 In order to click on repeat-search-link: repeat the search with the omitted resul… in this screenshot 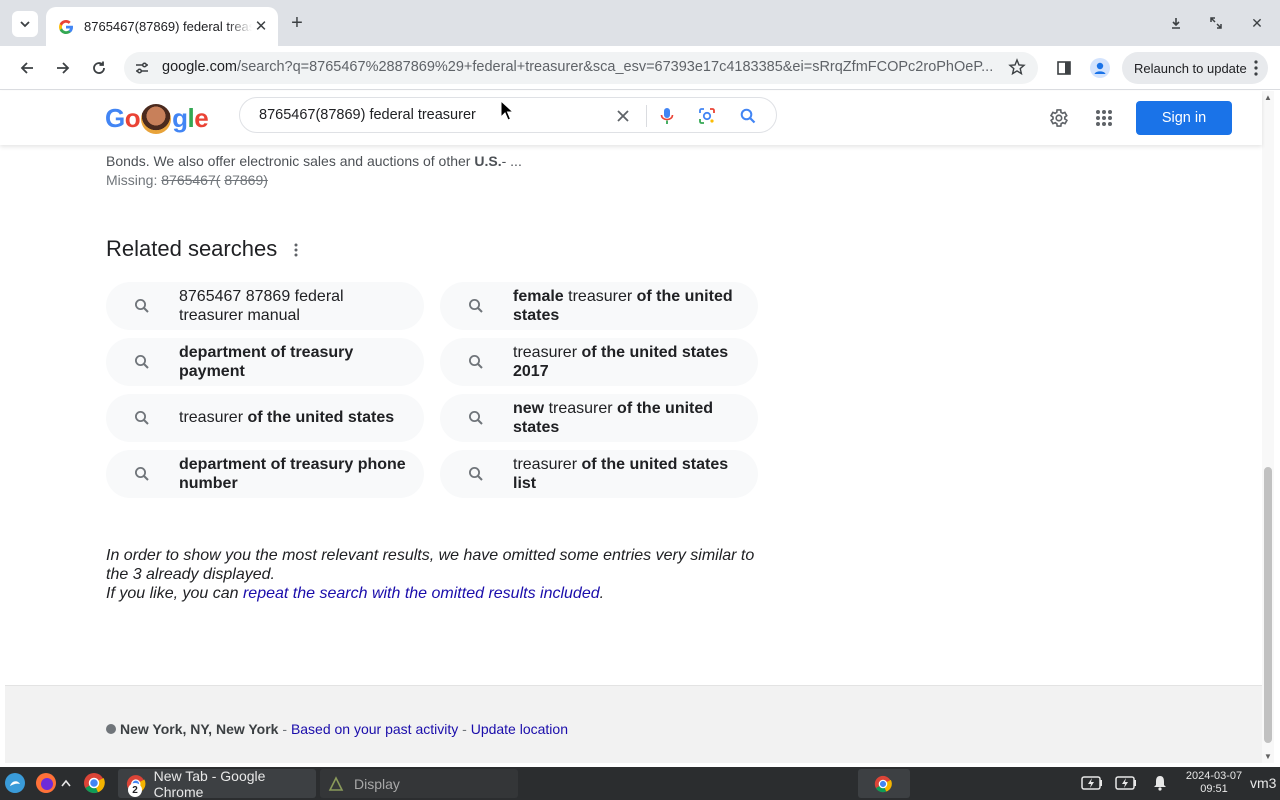, I will do `click(421, 593)`.